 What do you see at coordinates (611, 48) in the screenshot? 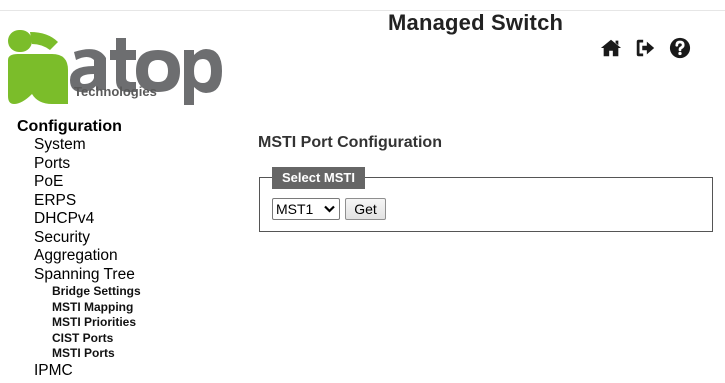
I see `home-icon` at bounding box center [611, 48].